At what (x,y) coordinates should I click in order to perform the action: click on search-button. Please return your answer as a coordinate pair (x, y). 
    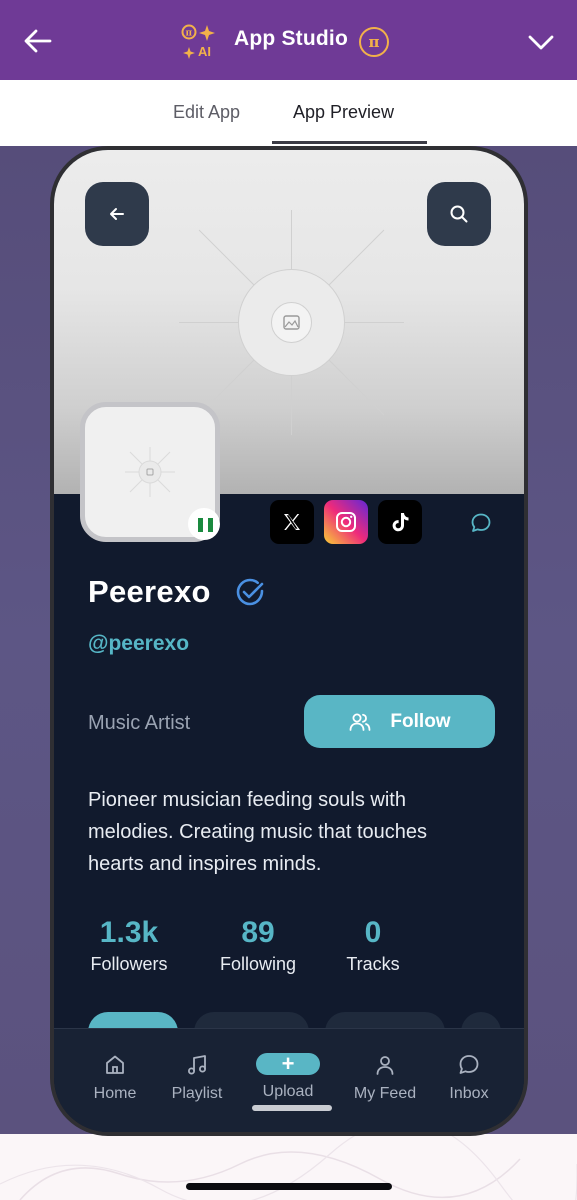
    Looking at the image, I should click on (459, 214).